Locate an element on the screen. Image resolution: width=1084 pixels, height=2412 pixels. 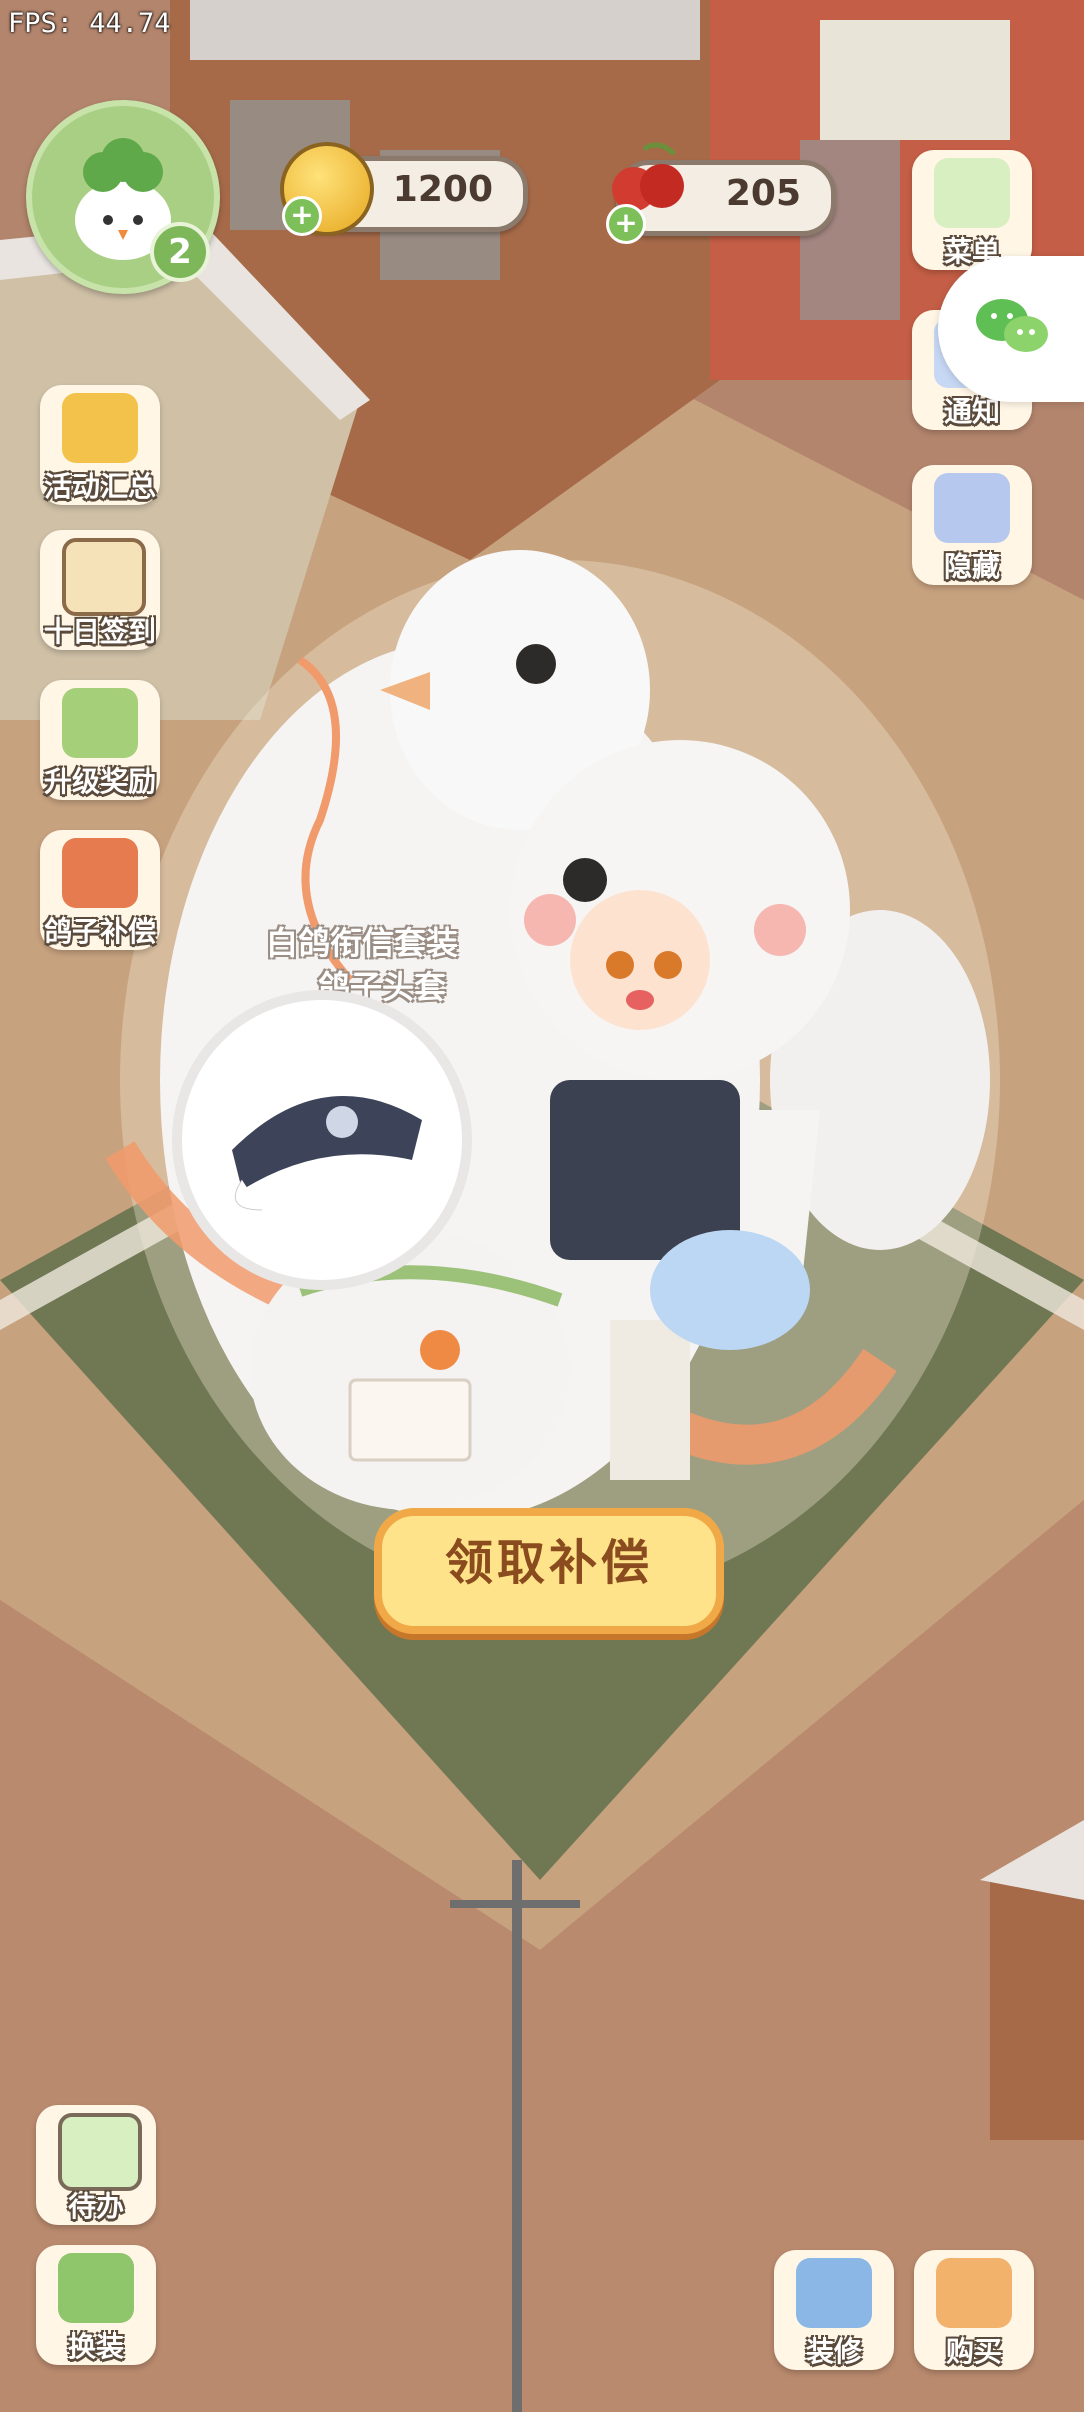
todo-icon is located at coordinates (100, 2152).